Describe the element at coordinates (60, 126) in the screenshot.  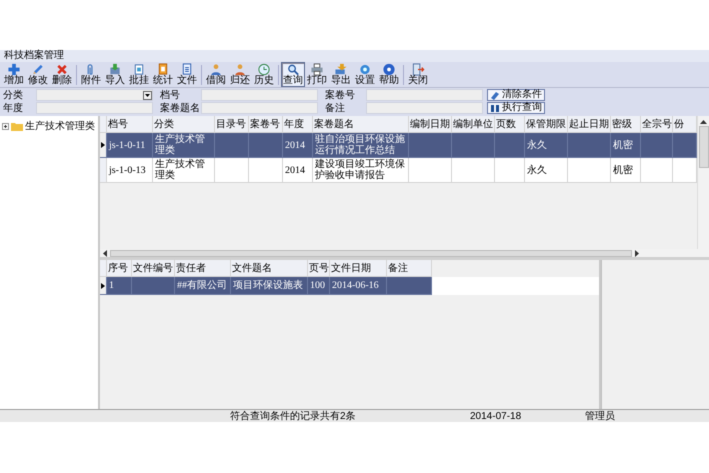
I see `tree-item: 生产技术管理类` at that location.